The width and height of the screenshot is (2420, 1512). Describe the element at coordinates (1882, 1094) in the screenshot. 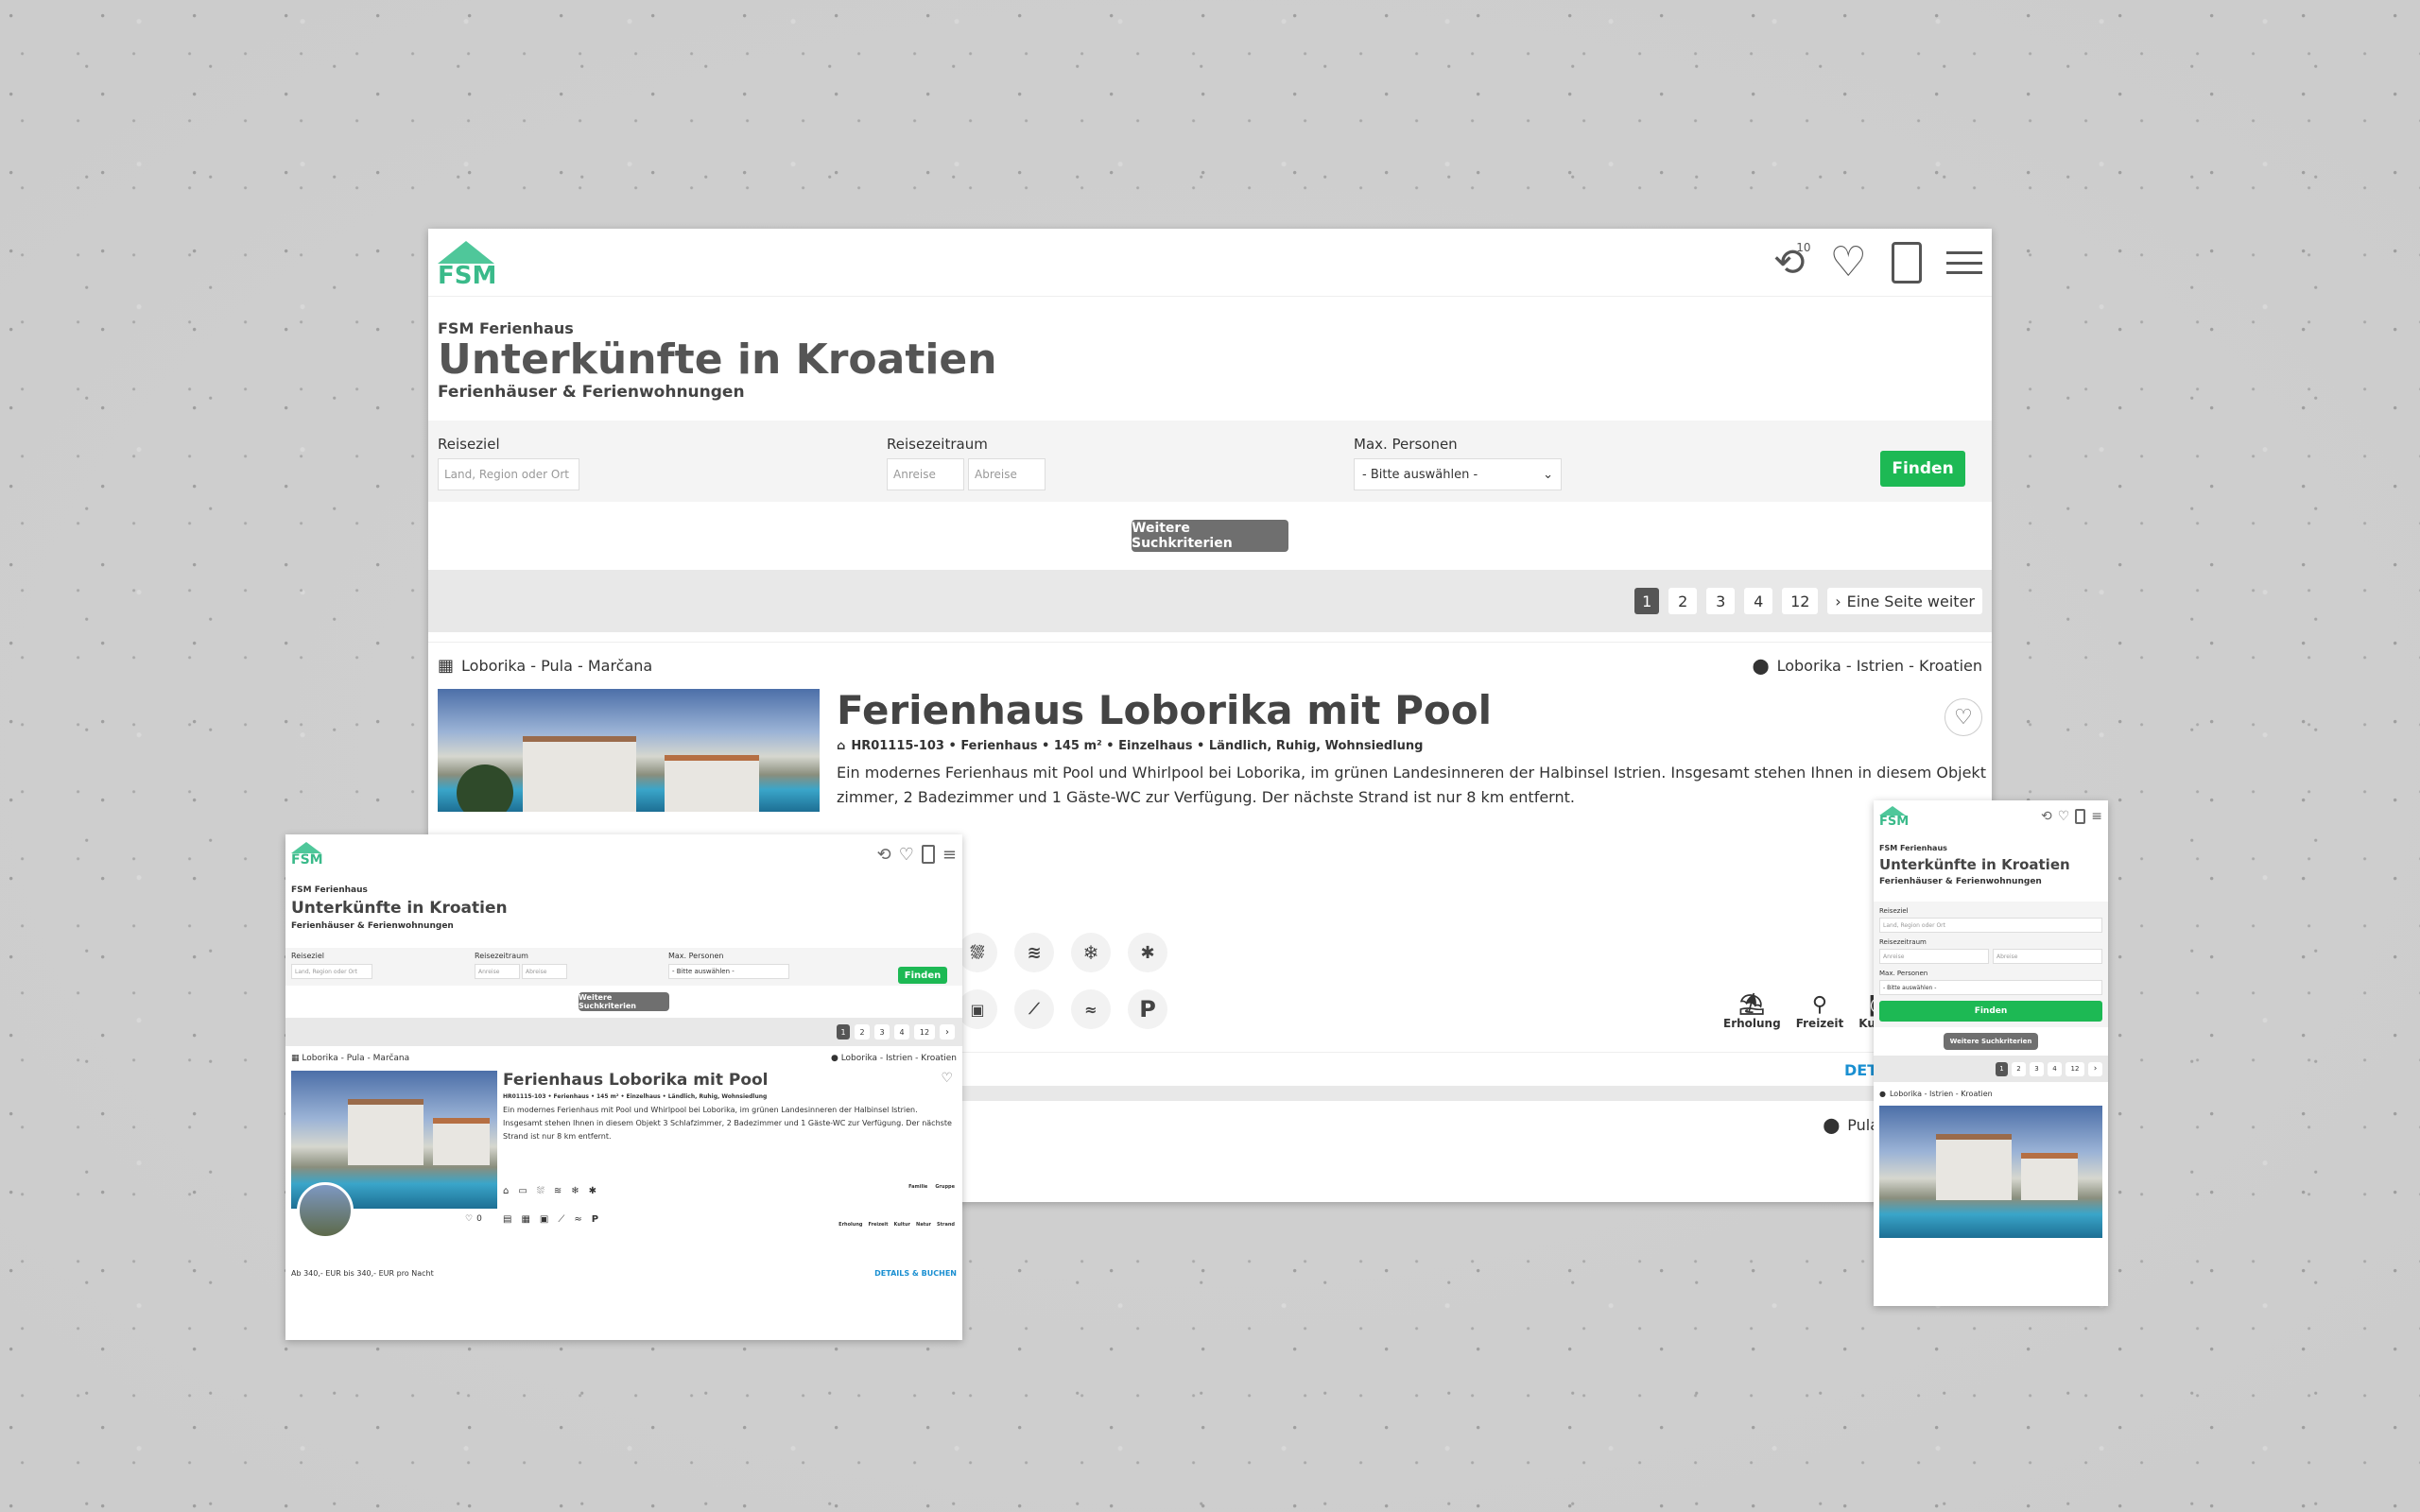

I see `location-pin-icon: ●` at that location.